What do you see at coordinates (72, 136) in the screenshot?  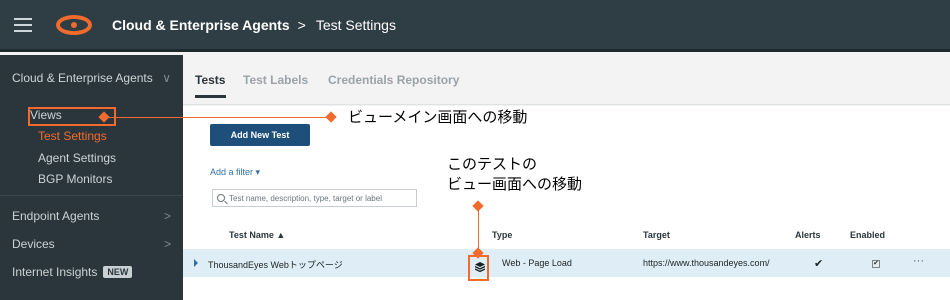 I see `sidebar-item-test-settings: Test Settings` at bounding box center [72, 136].